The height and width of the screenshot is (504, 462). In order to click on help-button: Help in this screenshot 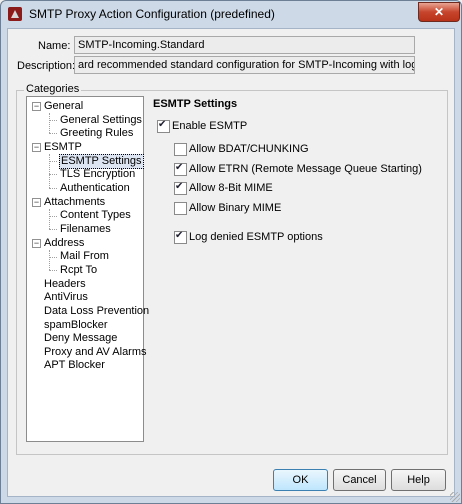, I will do `click(418, 480)`.